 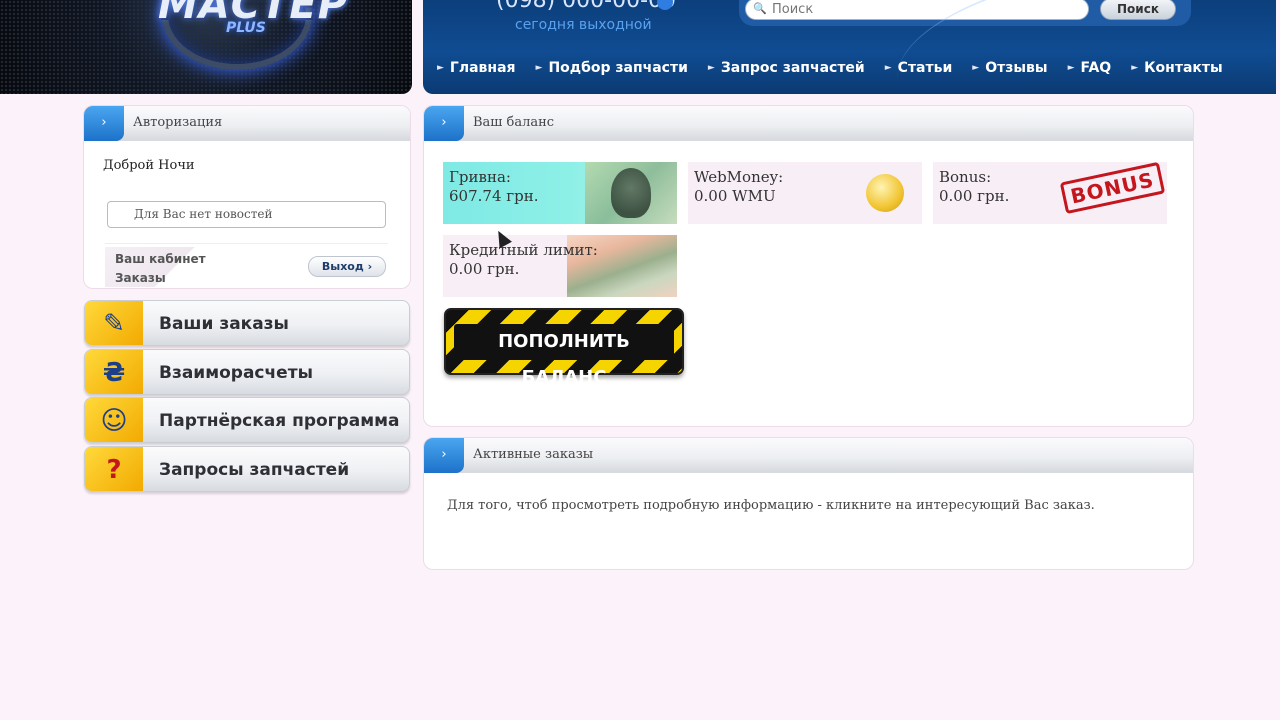 What do you see at coordinates (114, 323) in the screenshot?
I see `notepad-pen-icon: ✎` at bounding box center [114, 323].